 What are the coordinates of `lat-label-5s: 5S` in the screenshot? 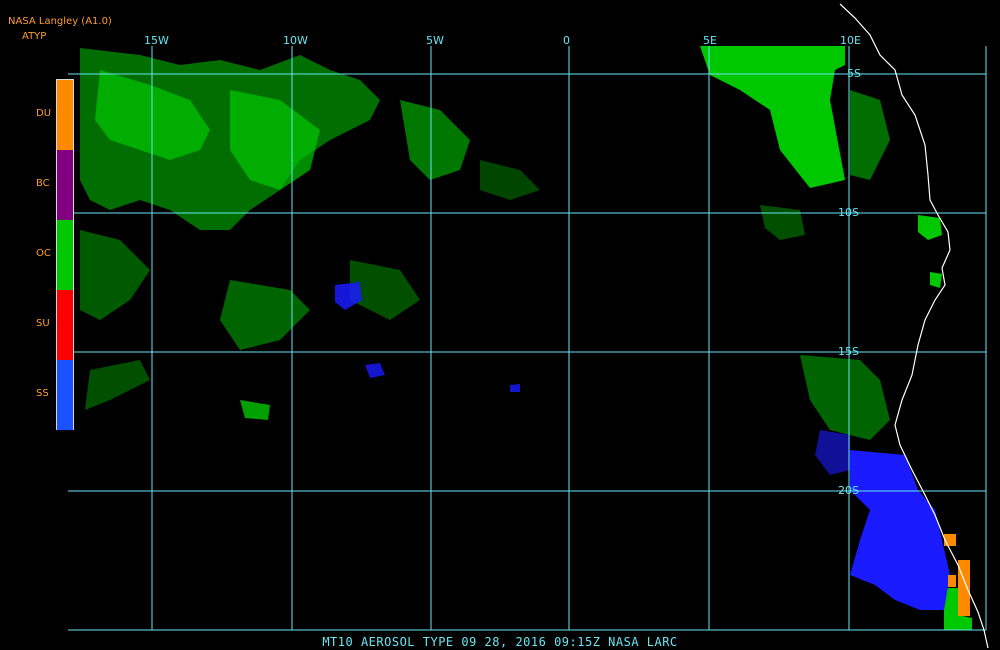 It's located at (854, 73).